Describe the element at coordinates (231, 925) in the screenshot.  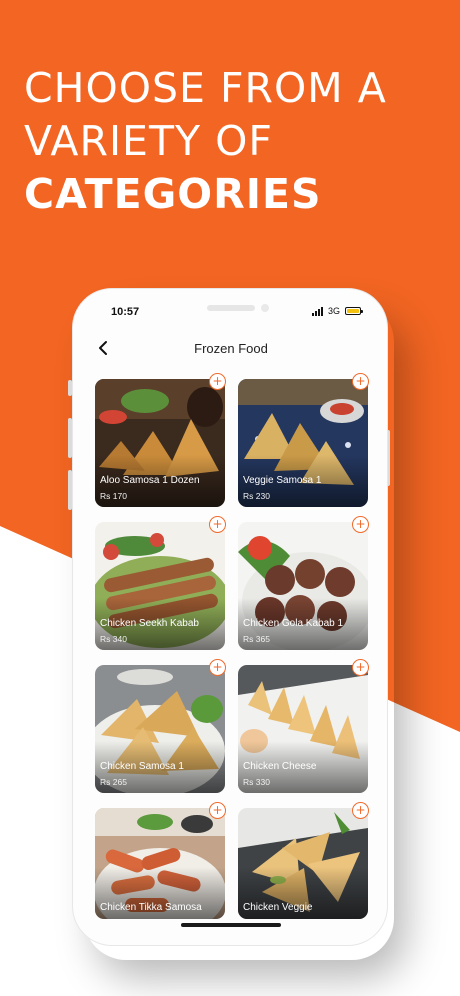
I see `home-indicator` at that location.